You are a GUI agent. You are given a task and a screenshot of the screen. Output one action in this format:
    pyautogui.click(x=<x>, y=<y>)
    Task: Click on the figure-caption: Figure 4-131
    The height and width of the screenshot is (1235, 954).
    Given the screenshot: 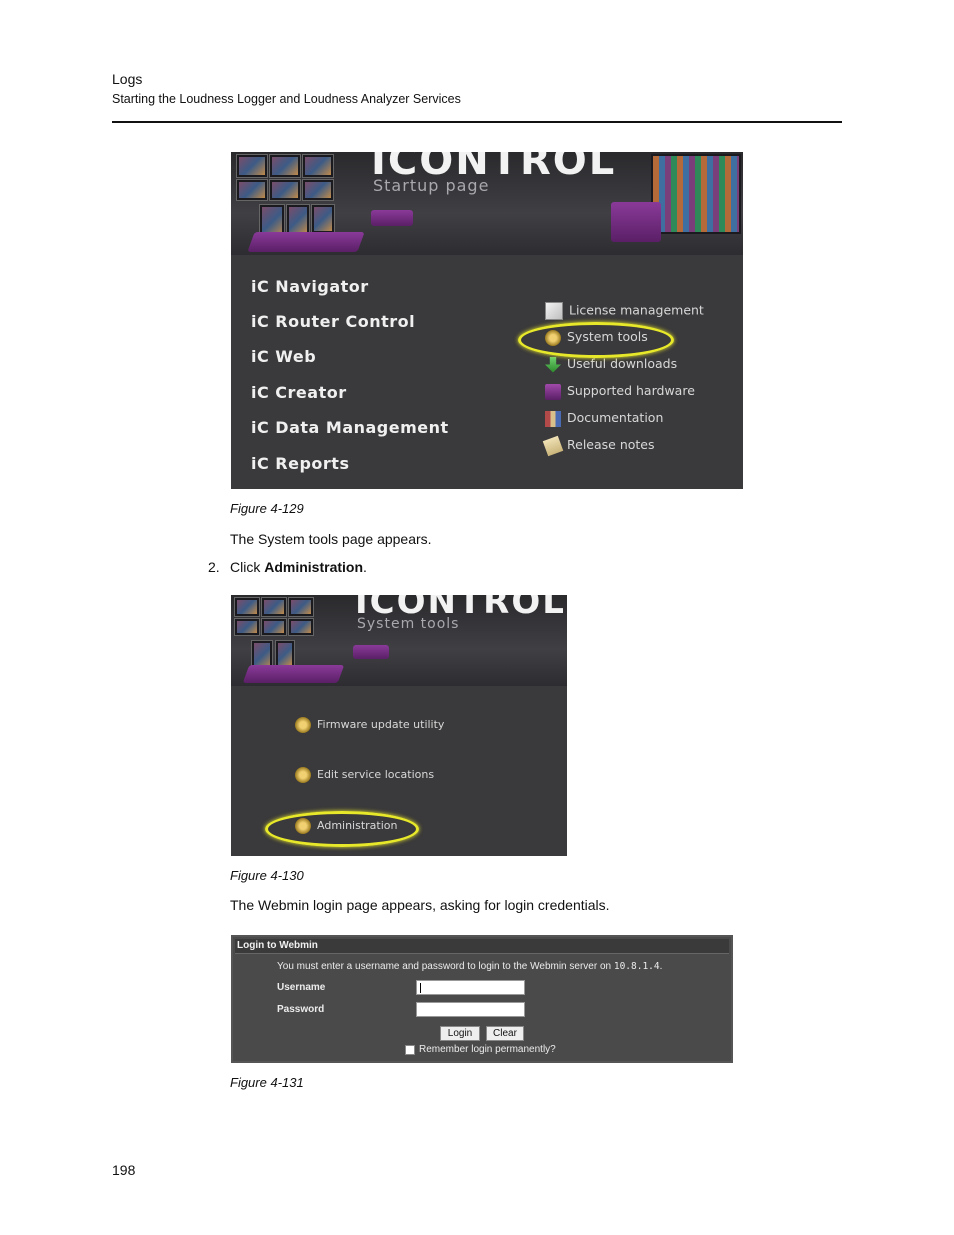 What is the action you would take?
    pyautogui.click(x=267, y=1082)
    